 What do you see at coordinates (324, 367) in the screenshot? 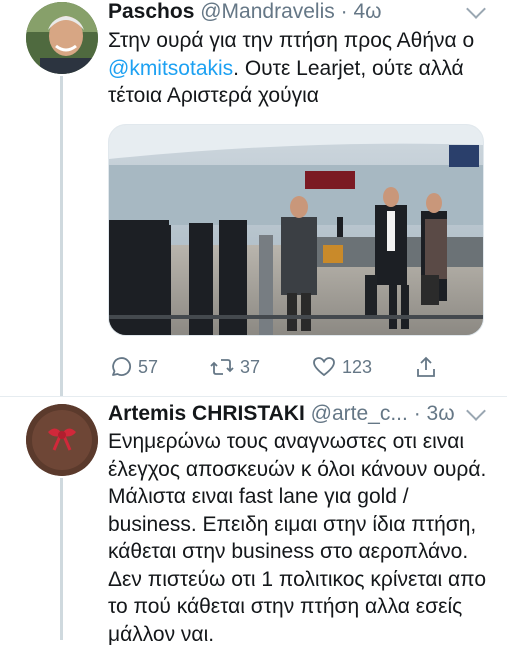
I see `like-icon` at bounding box center [324, 367].